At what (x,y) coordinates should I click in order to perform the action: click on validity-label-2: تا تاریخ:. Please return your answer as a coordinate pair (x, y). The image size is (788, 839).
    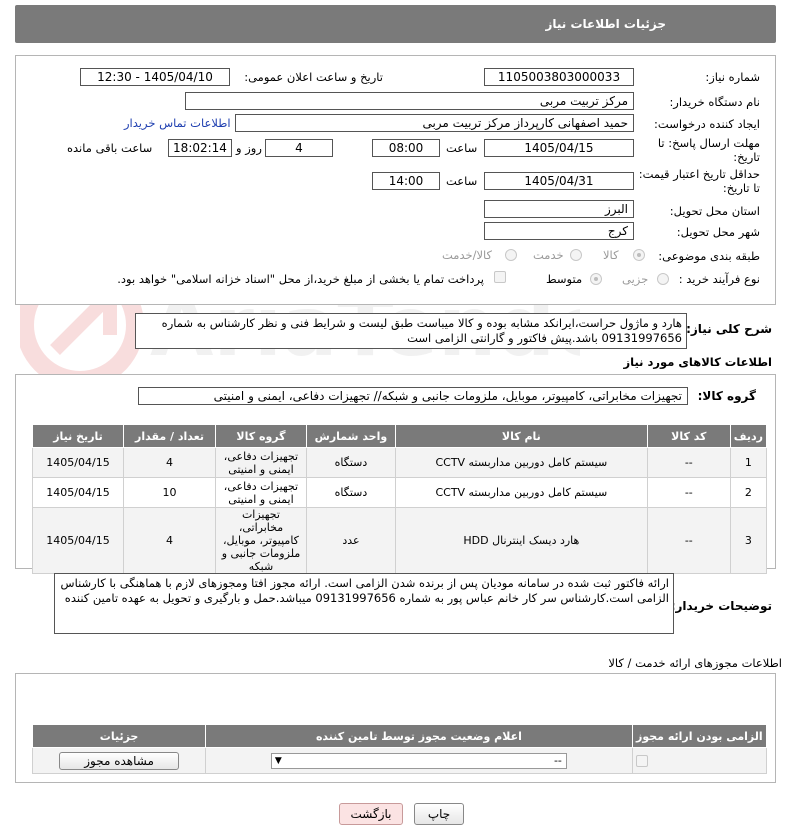
    Looking at the image, I should click on (741, 188).